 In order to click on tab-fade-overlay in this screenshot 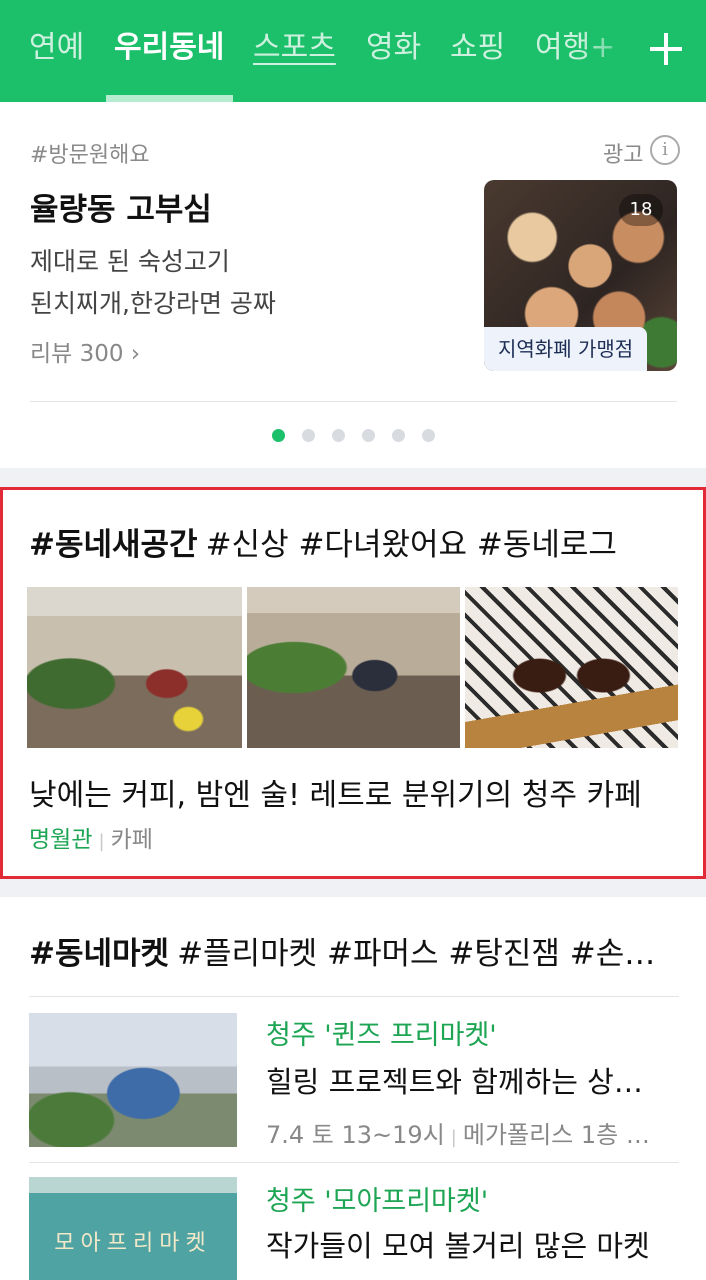, I will do `click(610, 52)`.